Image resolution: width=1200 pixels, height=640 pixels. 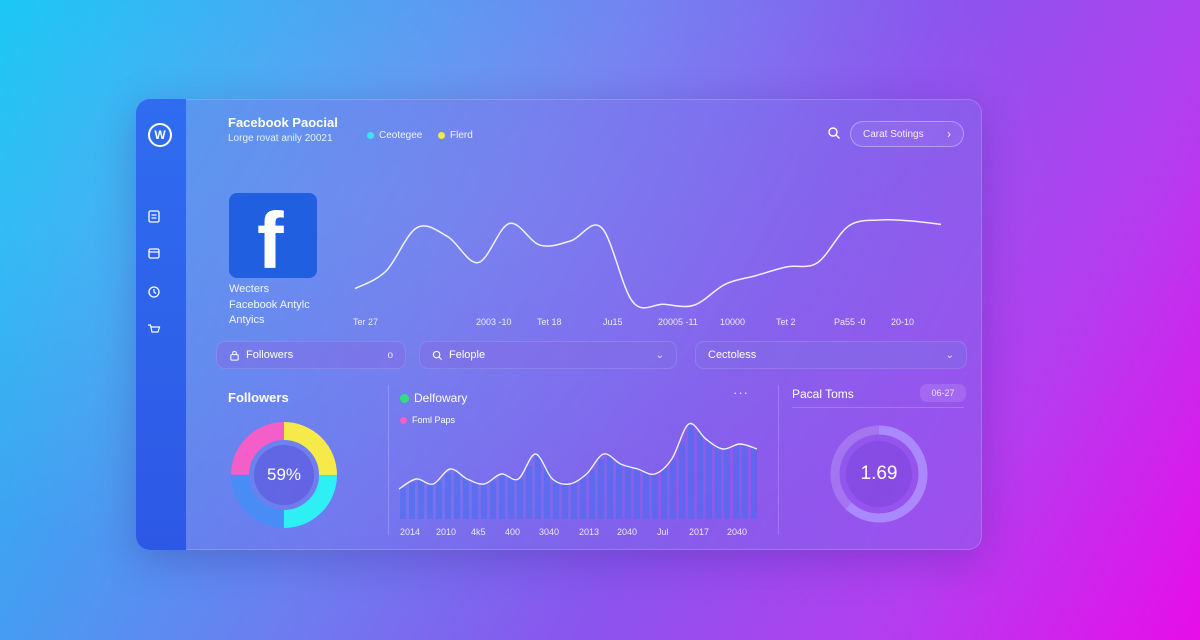 I want to click on main-chart-x-tick: Pa55 -0, so click(x=850, y=322).